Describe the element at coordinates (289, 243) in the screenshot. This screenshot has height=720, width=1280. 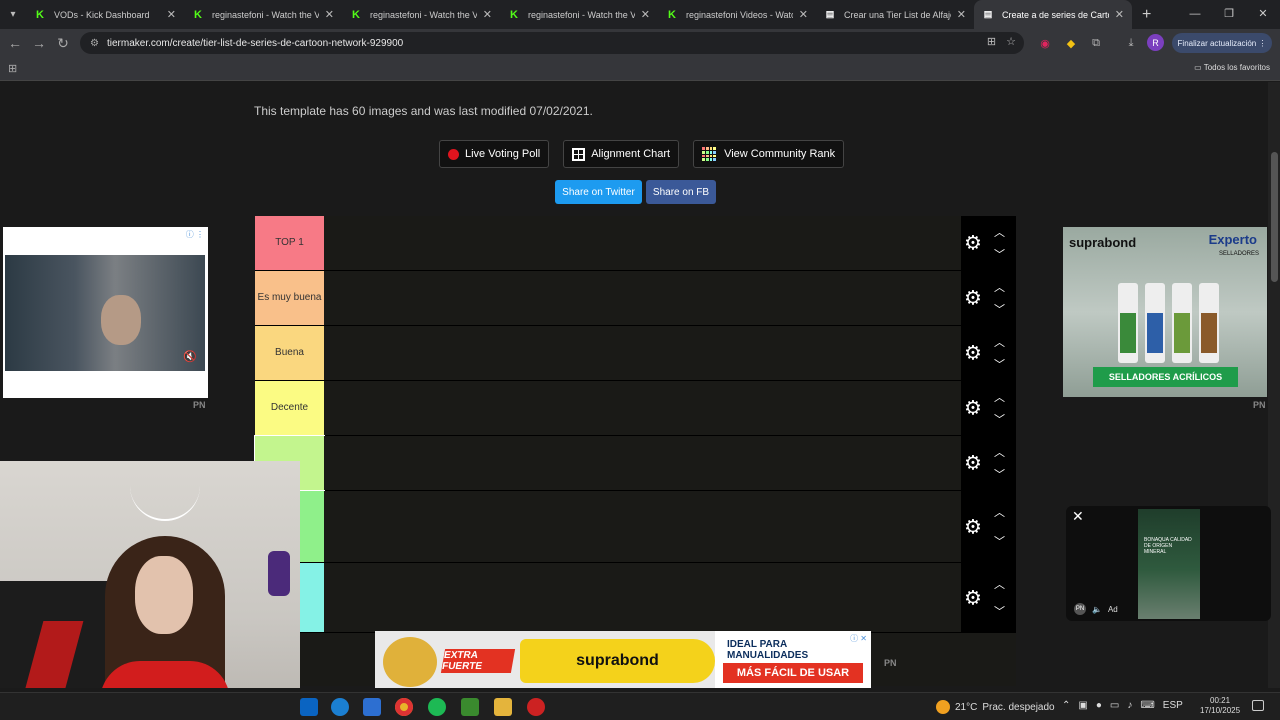
I see `tier-label: TOP 1` at that location.